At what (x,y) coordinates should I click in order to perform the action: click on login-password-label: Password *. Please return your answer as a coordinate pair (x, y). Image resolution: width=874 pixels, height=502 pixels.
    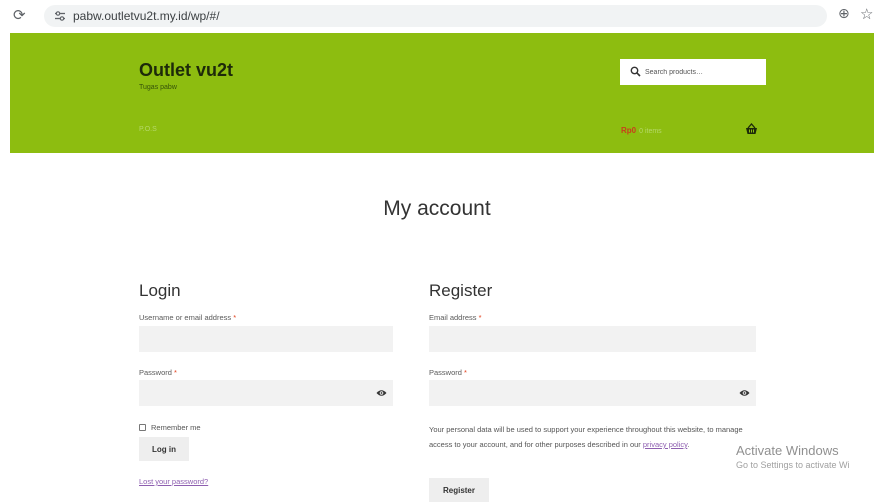
    Looking at the image, I should click on (158, 372).